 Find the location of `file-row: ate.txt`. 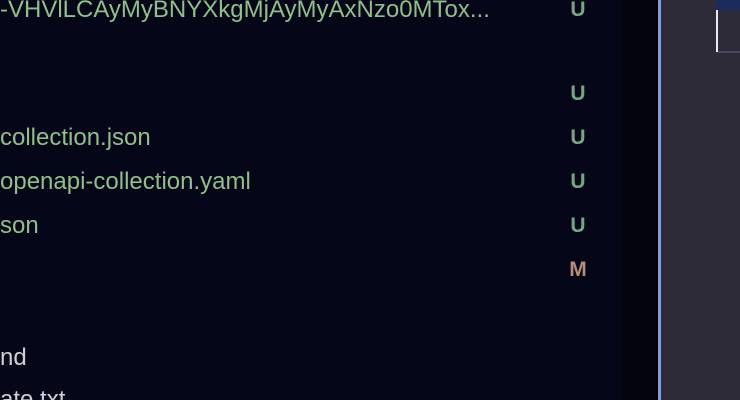

file-row: ate.txt is located at coordinates (311, 390).